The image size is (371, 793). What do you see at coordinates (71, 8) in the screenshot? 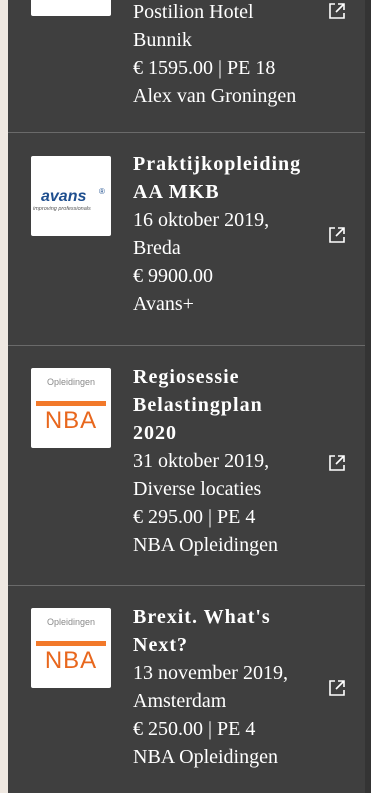
I see `course-logo` at bounding box center [71, 8].